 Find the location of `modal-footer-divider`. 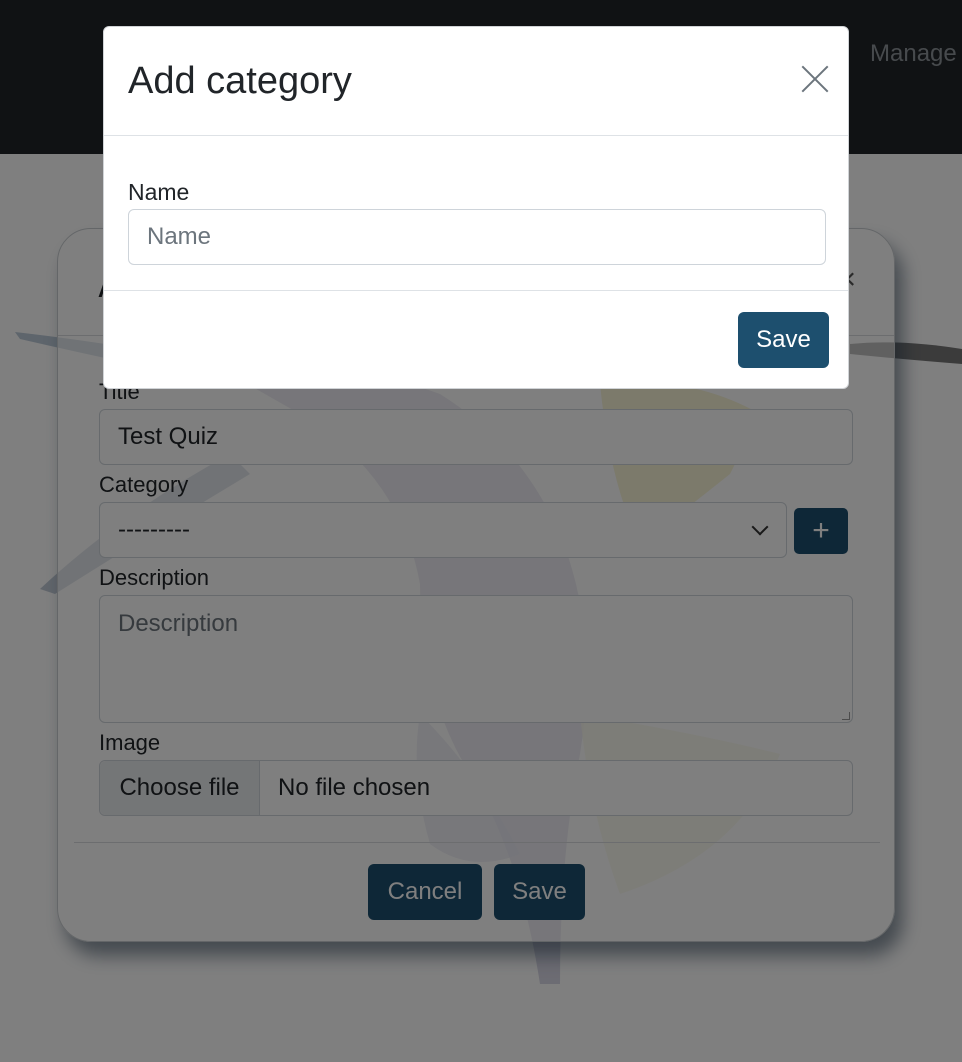

modal-footer-divider is located at coordinates (476, 290).